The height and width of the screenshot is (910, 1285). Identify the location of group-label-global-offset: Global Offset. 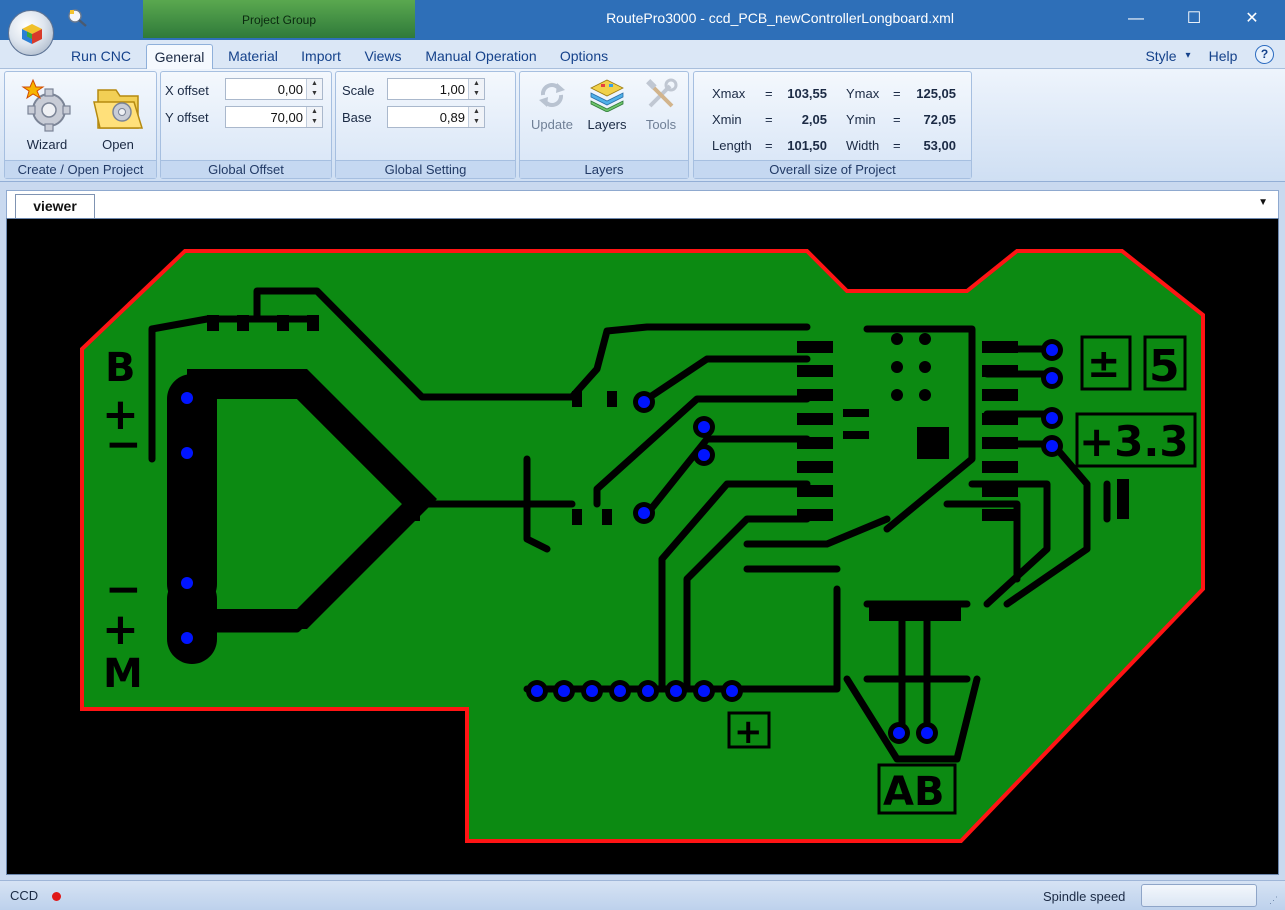
(246, 169).